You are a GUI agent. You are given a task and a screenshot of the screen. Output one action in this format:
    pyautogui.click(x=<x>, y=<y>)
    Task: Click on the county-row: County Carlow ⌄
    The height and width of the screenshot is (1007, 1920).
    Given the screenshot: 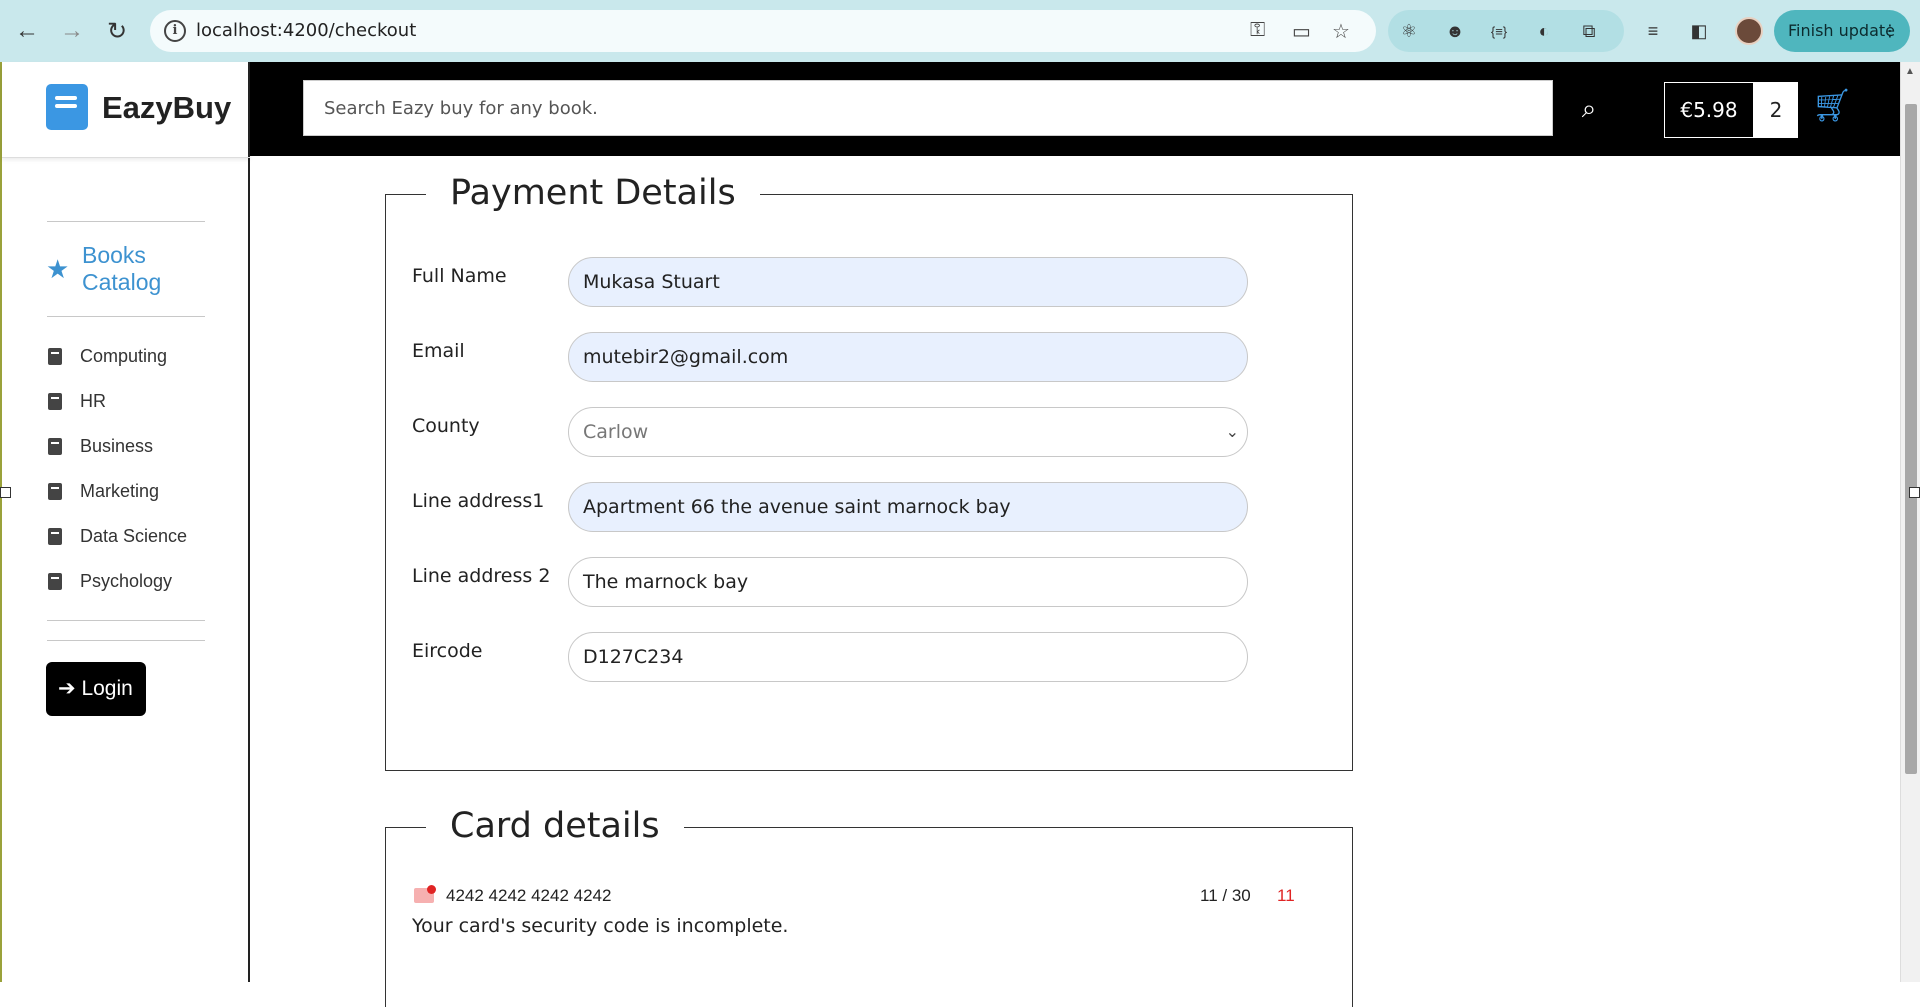 What is the action you would take?
    pyautogui.click(x=832, y=433)
    